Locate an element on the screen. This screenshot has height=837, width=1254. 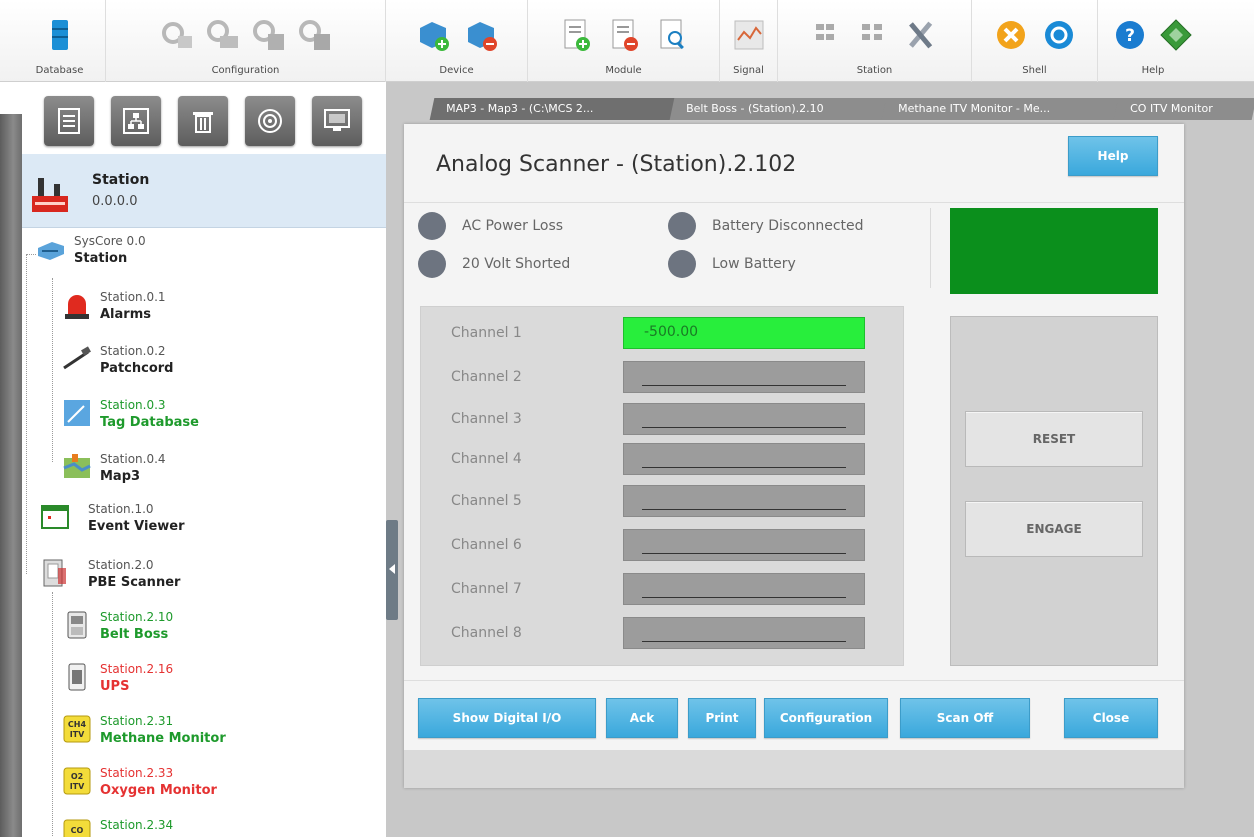
hierarchy-button is located at coordinates (136, 121).